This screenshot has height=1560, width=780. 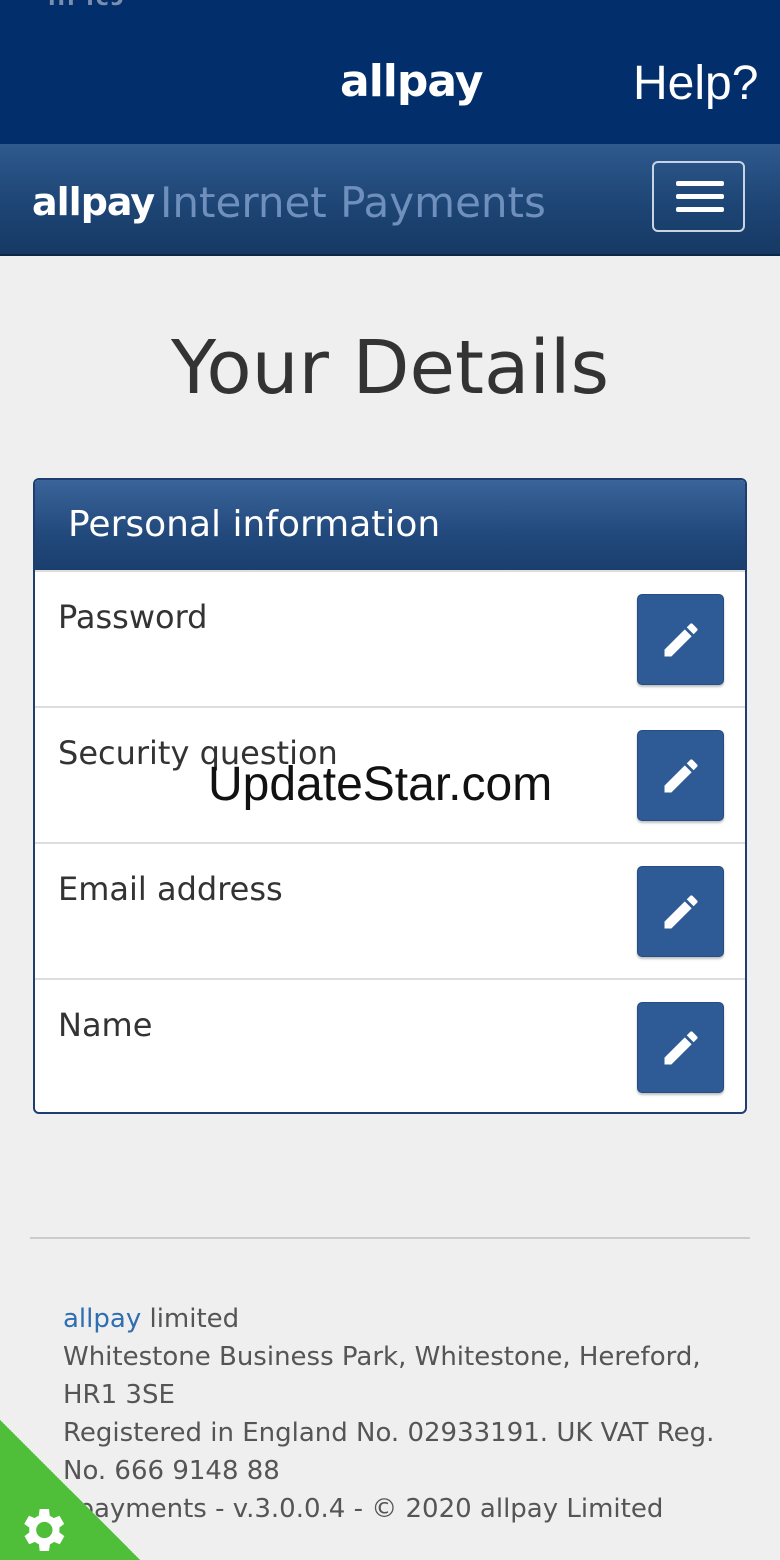 I want to click on row-label: Email address, so click(x=170, y=889).